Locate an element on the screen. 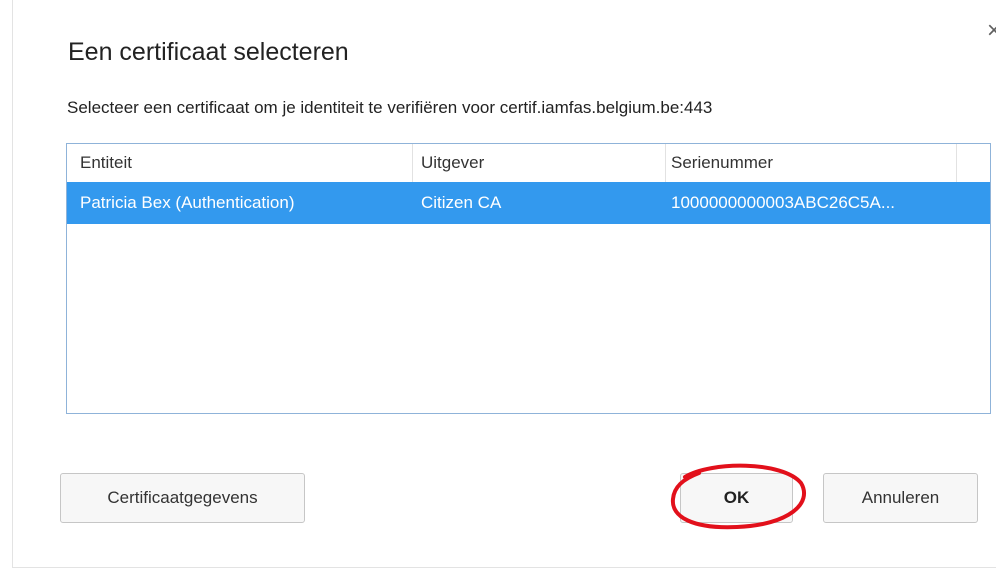  ok-button: OK is located at coordinates (736, 498).